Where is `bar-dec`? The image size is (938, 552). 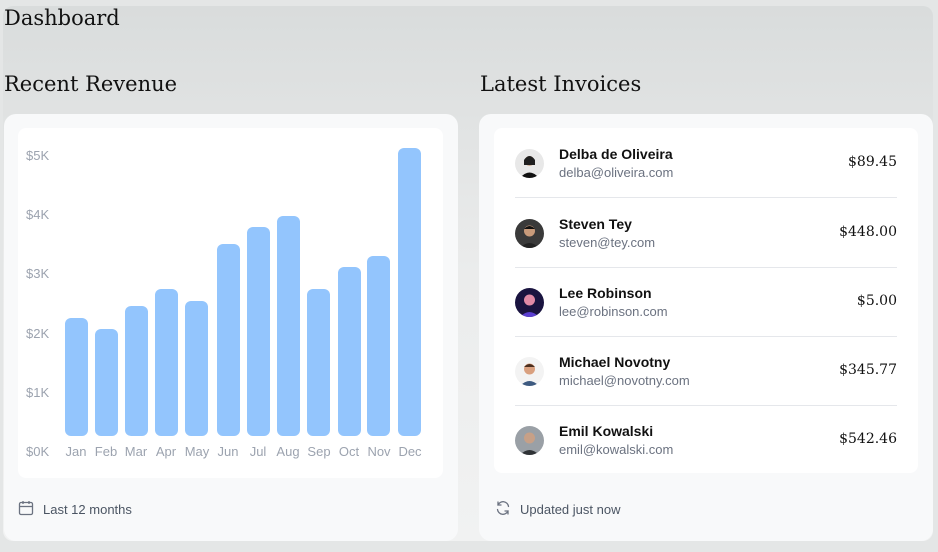 bar-dec is located at coordinates (409, 292).